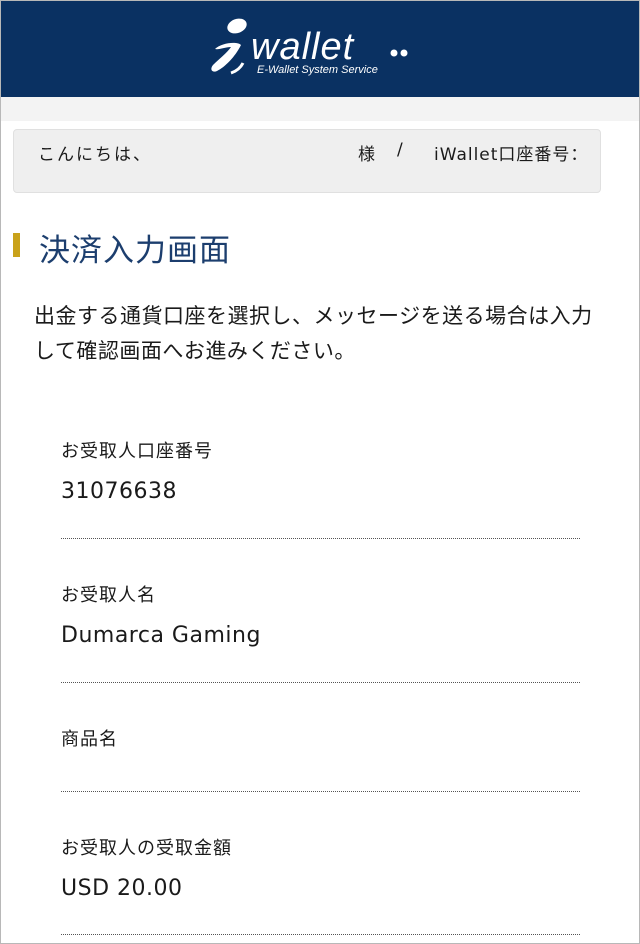 Image resolution: width=640 pixels, height=944 pixels. Describe the element at coordinates (122, 888) in the screenshot. I see `field-value: USD 20.00` at that location.